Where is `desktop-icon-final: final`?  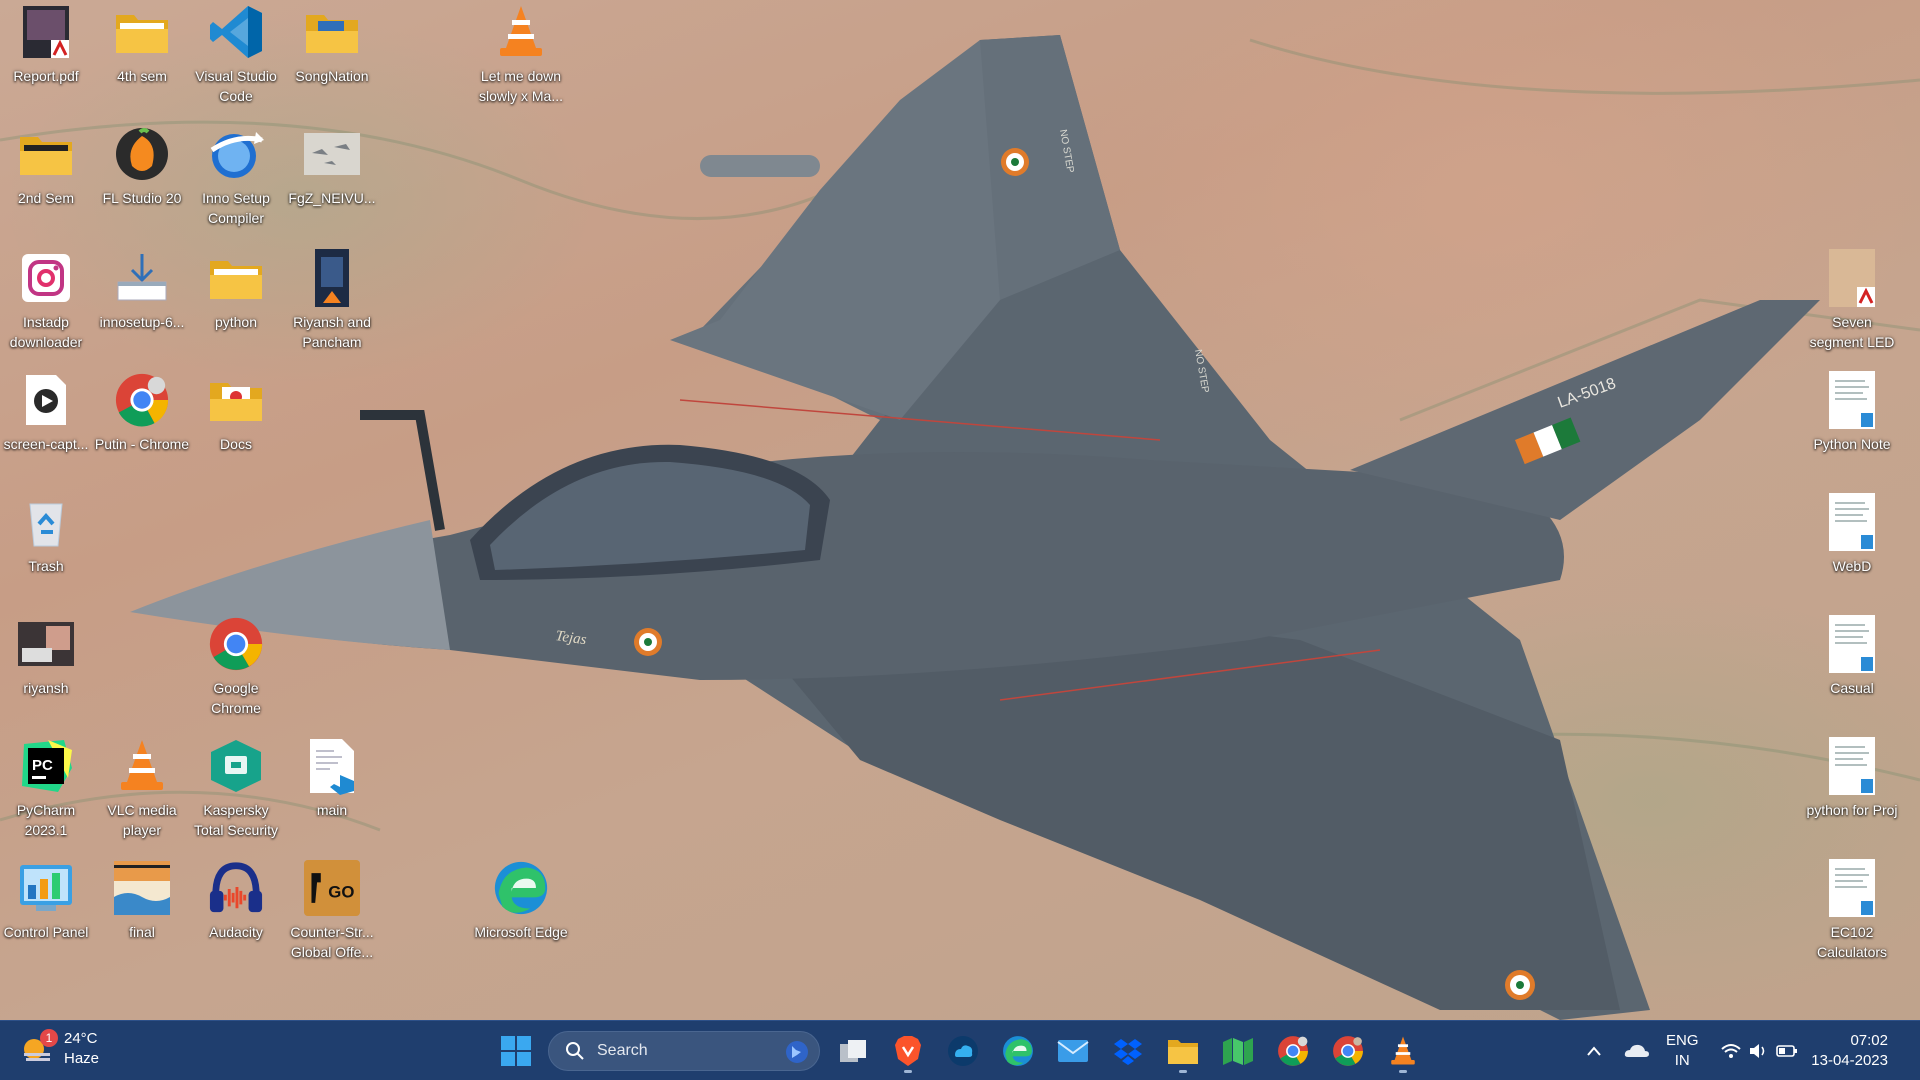 desktop-icon-final: final is located at coordinates (142, 901).